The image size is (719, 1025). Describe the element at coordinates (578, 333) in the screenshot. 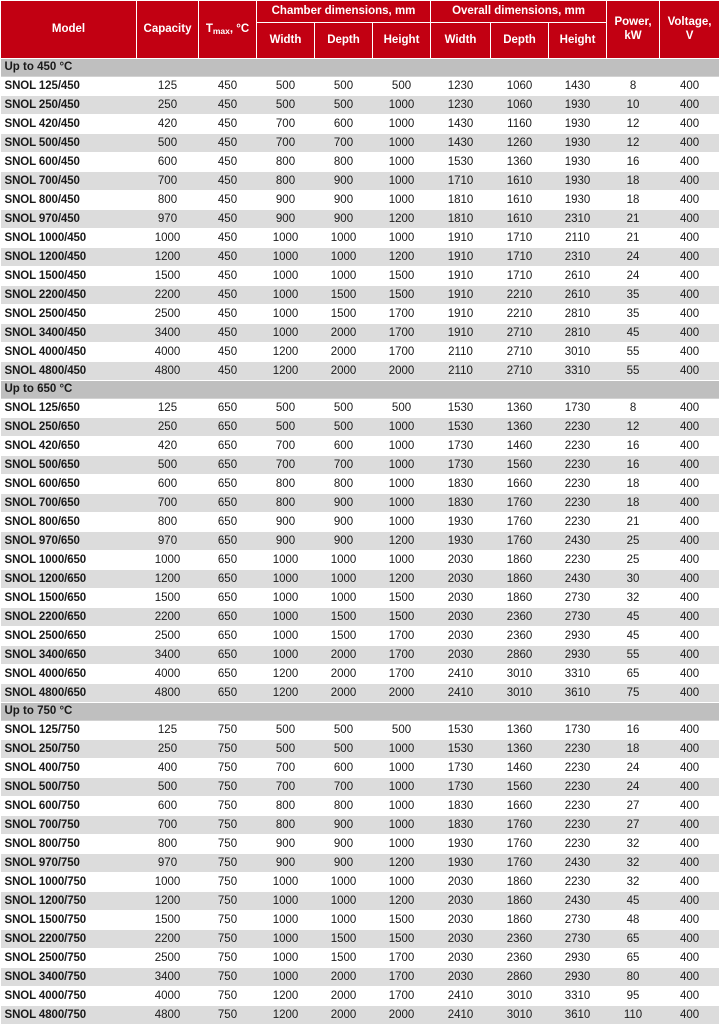

I see `cell-value: 2810` at that location.